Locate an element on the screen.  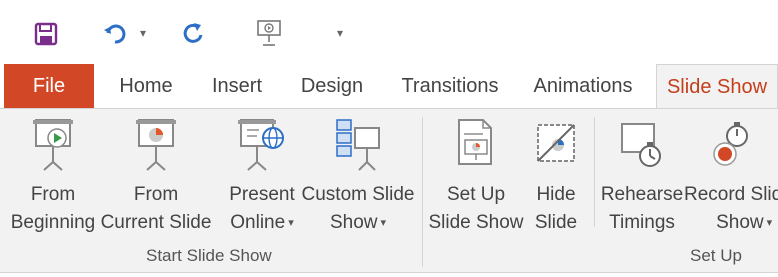
tab-animations: Animations is located at coordinates (583, 86).